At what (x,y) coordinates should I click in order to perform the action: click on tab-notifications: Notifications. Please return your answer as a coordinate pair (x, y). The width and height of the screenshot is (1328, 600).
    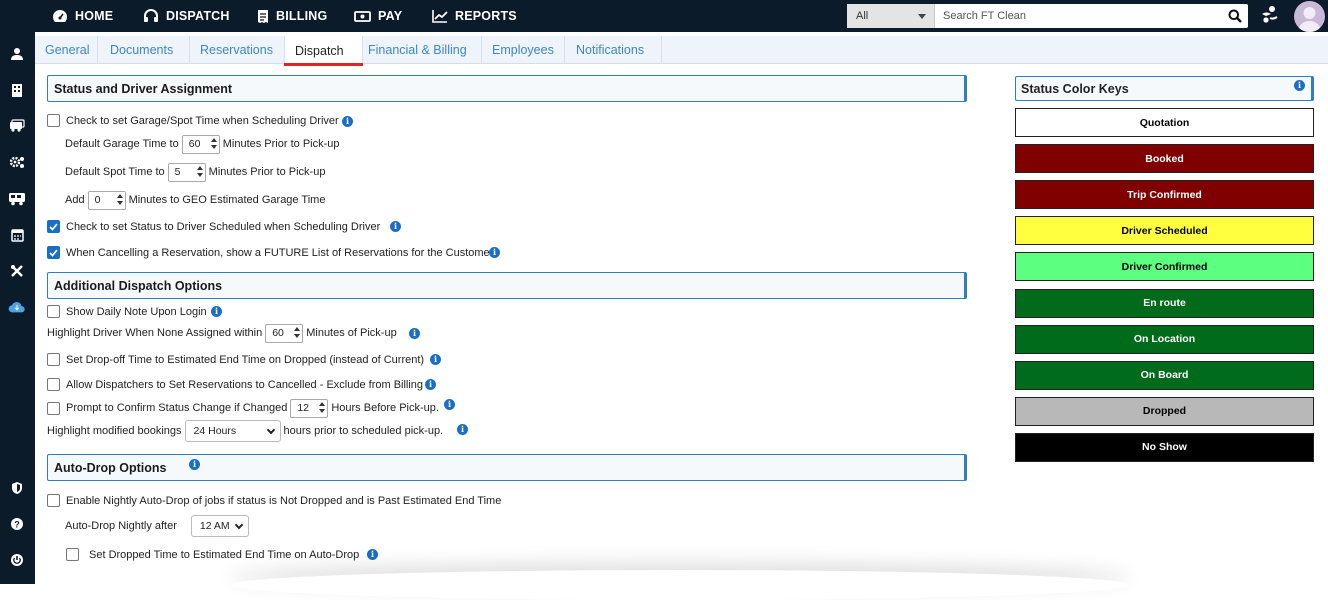
    Looking at the image, I should click on (614, 50).